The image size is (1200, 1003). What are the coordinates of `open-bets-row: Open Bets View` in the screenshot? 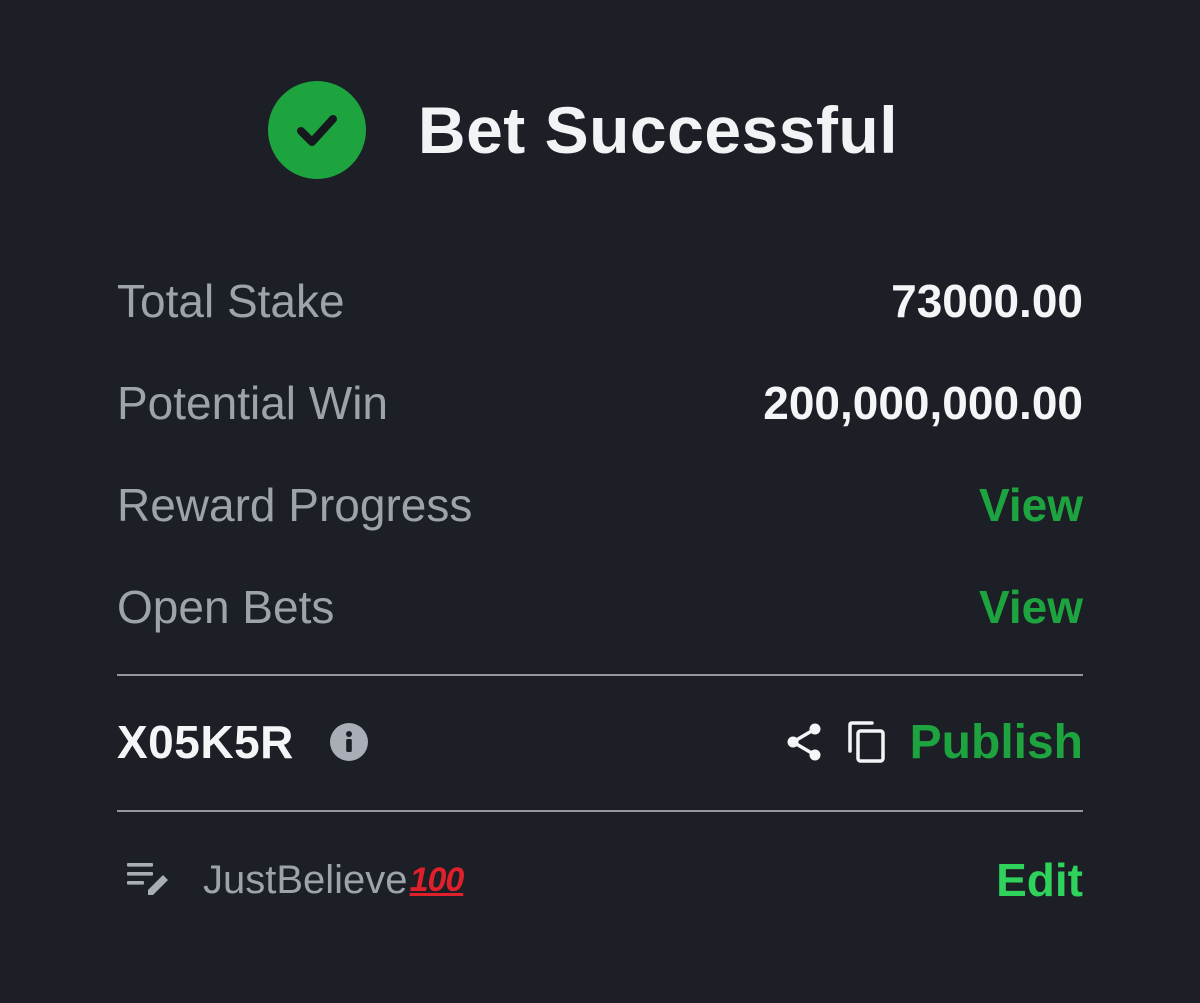 It's located at (600, 607).